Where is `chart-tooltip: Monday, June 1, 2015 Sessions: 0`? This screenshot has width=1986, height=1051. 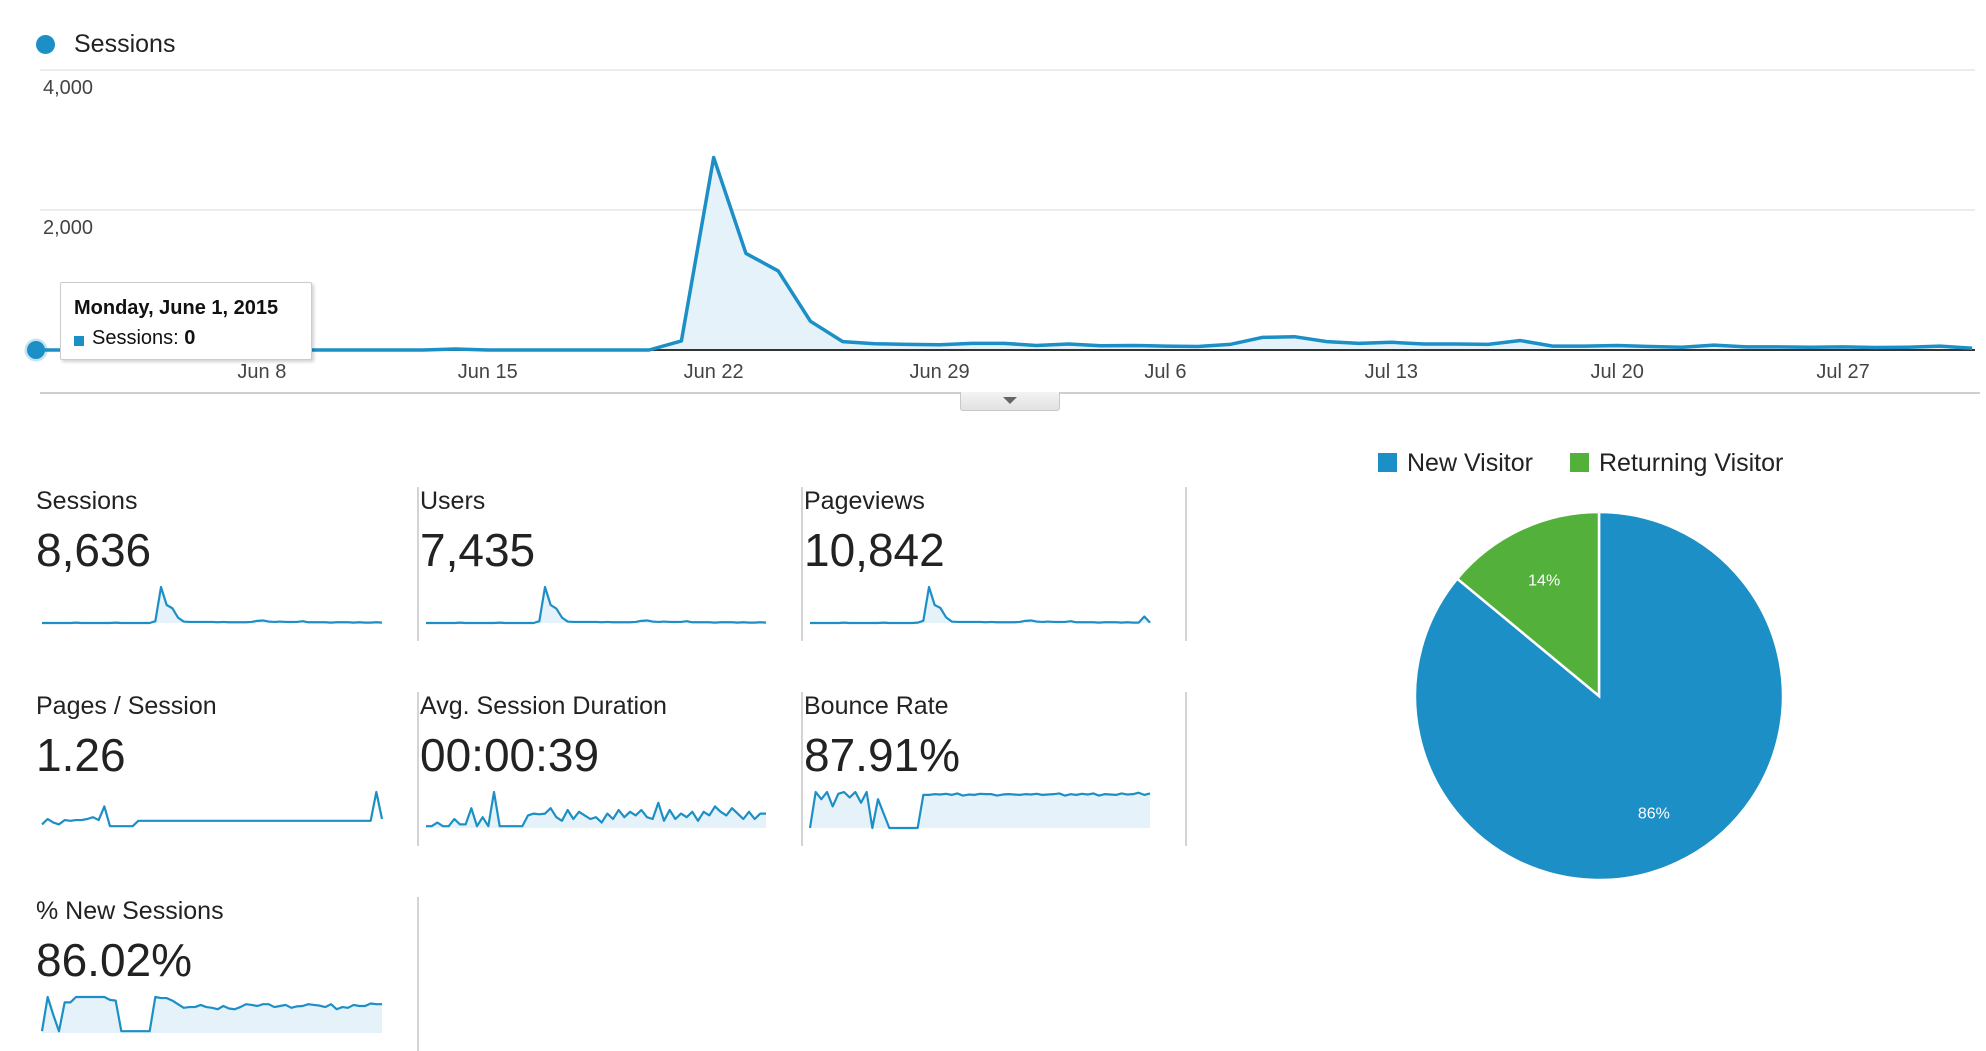
chart-tooltip: Monday, June 1, 2015 Sessions: 0 is located at coordinates (186, 321).